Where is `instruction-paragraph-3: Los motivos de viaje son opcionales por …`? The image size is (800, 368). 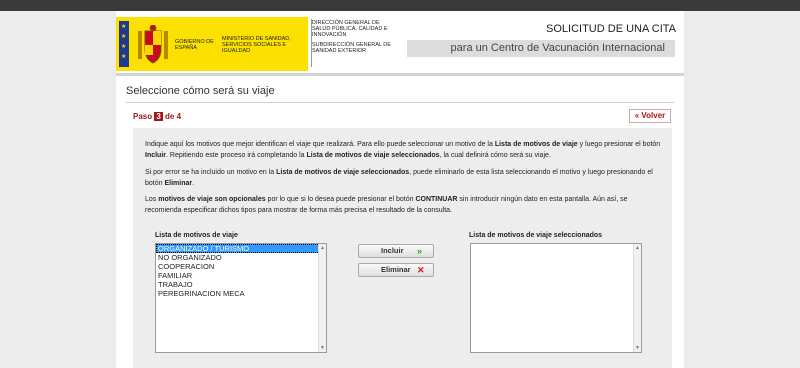 instruction-paragraph-3: Los motivos de viaje son opcionales por … is located at coordinates (386, 205).